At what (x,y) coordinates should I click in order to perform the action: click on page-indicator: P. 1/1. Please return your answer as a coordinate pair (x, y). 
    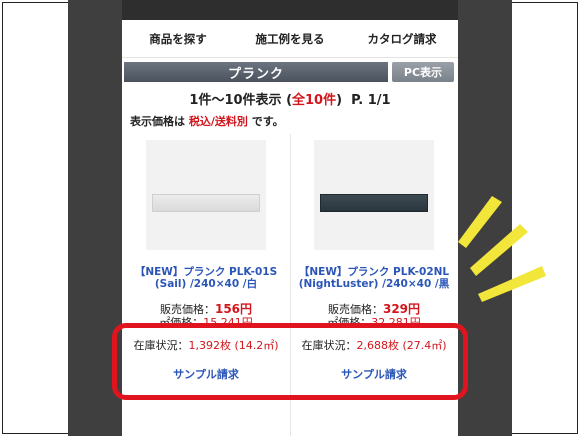
    Looking at the image, I should click on (371, 100).